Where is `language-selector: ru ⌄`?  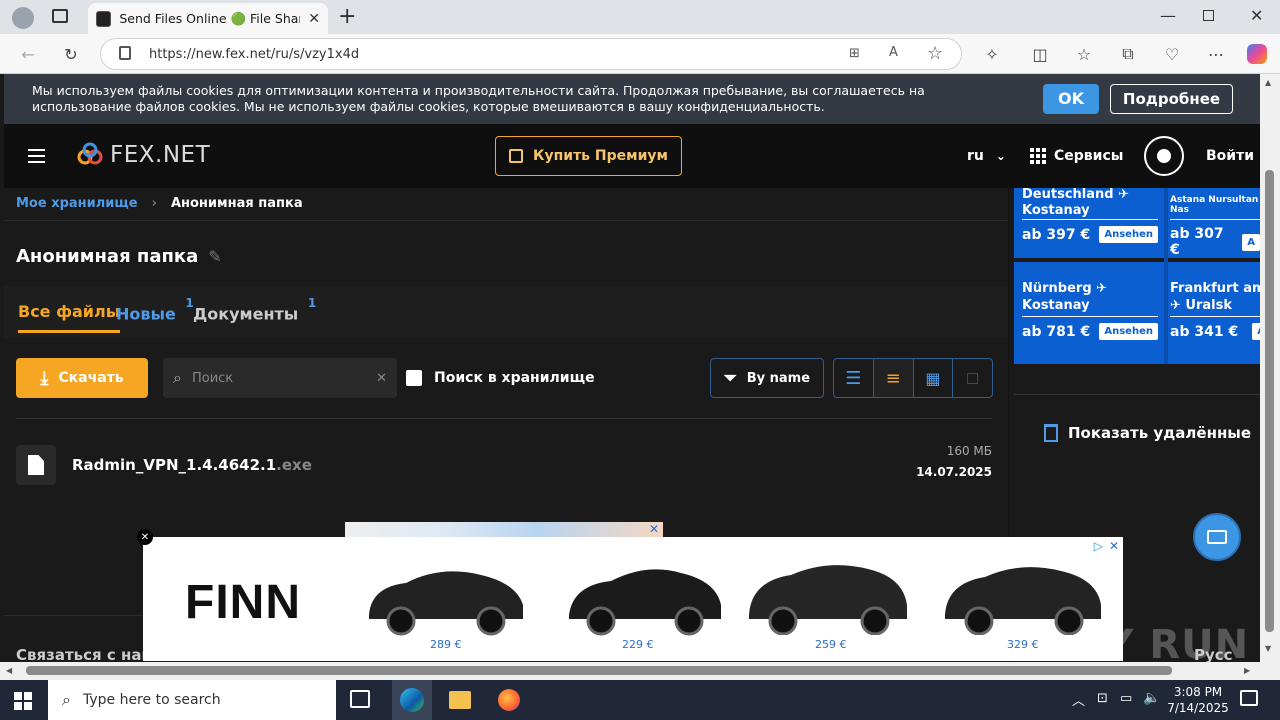 language-selector: ru ⌄ is located at coordinates (986, 156).